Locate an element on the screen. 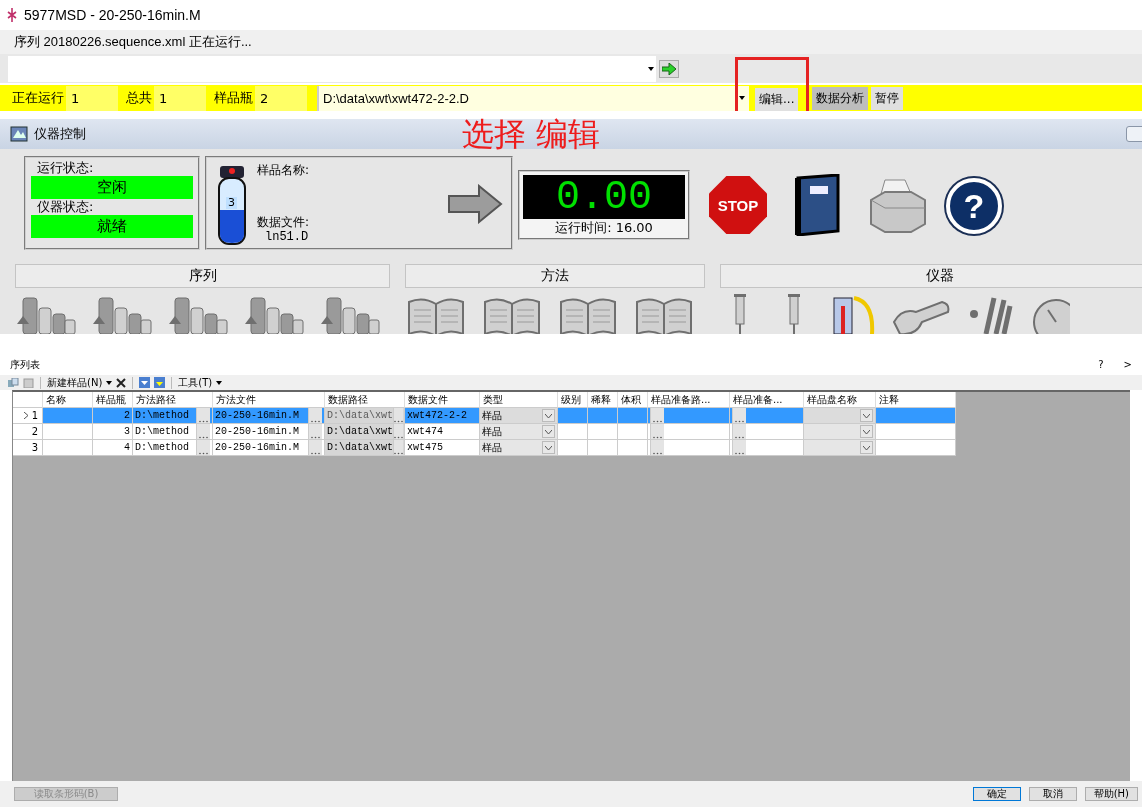 The width and height of the screenshot is (1142, 807). section-header: 序列 is located at coordinates (202, 276).